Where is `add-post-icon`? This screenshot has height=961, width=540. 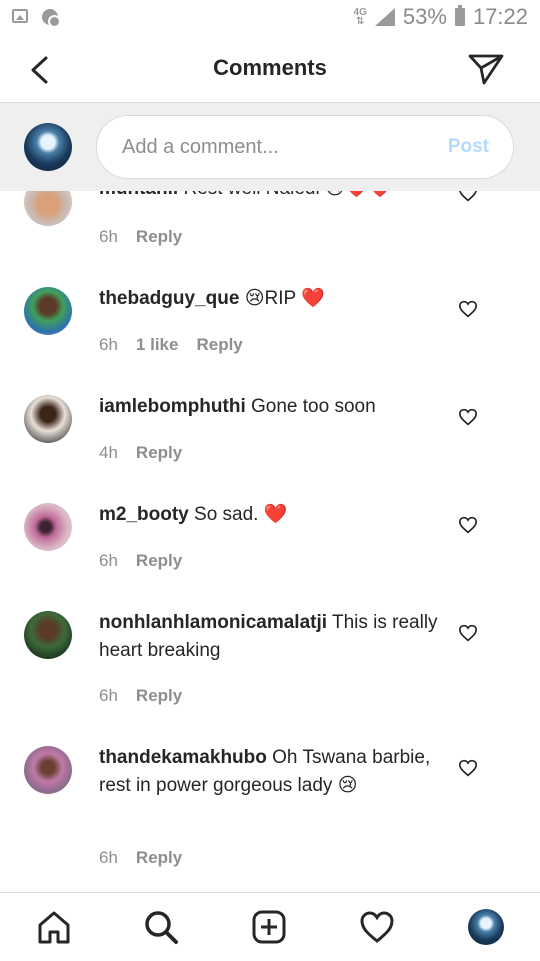
add-post-icon is located at coordinates (269, 927).